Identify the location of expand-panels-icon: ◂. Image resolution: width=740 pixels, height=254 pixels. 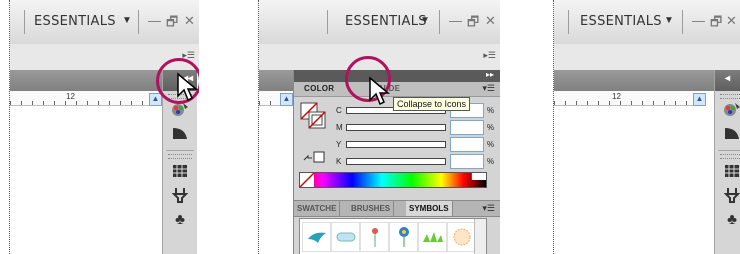
(727, 78).